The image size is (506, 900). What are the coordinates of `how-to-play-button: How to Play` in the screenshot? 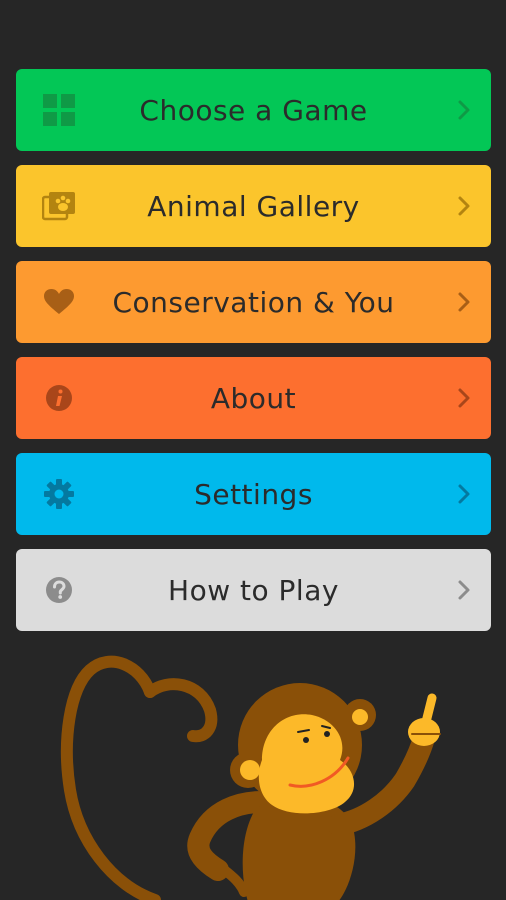 It's located at (253, 590).